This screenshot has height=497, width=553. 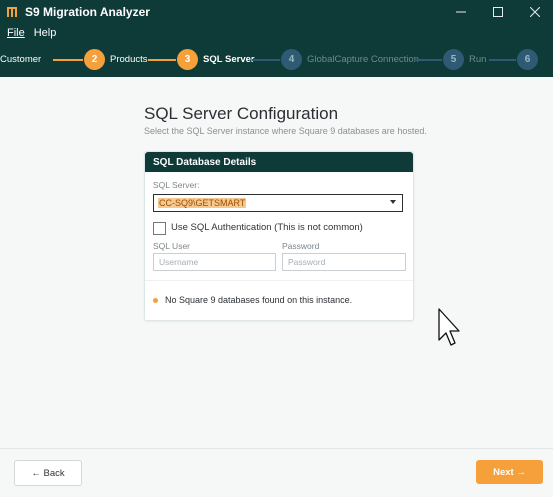 I want to click on password-input: Password, so click(x=344, y=262).